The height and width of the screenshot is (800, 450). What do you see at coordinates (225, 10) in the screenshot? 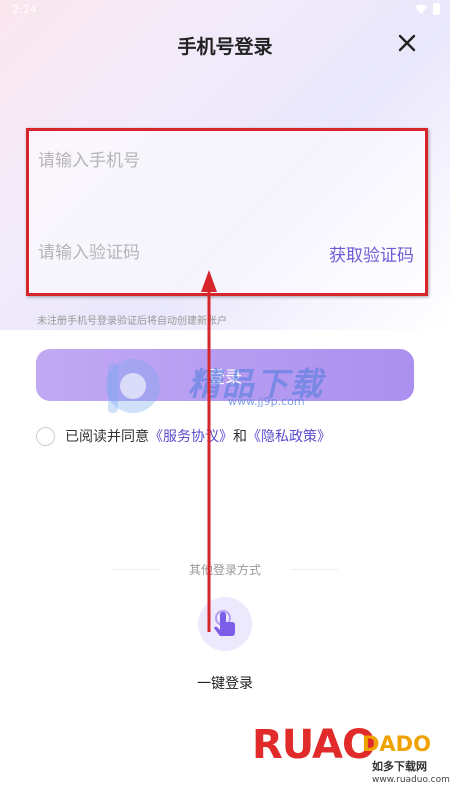
I see `status-bar: 2:24` at bounding box center [225, 10].